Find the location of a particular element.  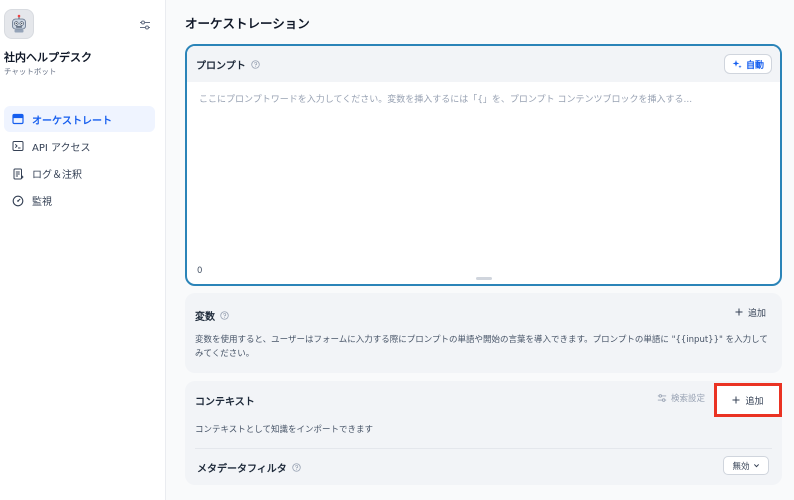

variables-title: 変数 is located at coordinates (212, 315).